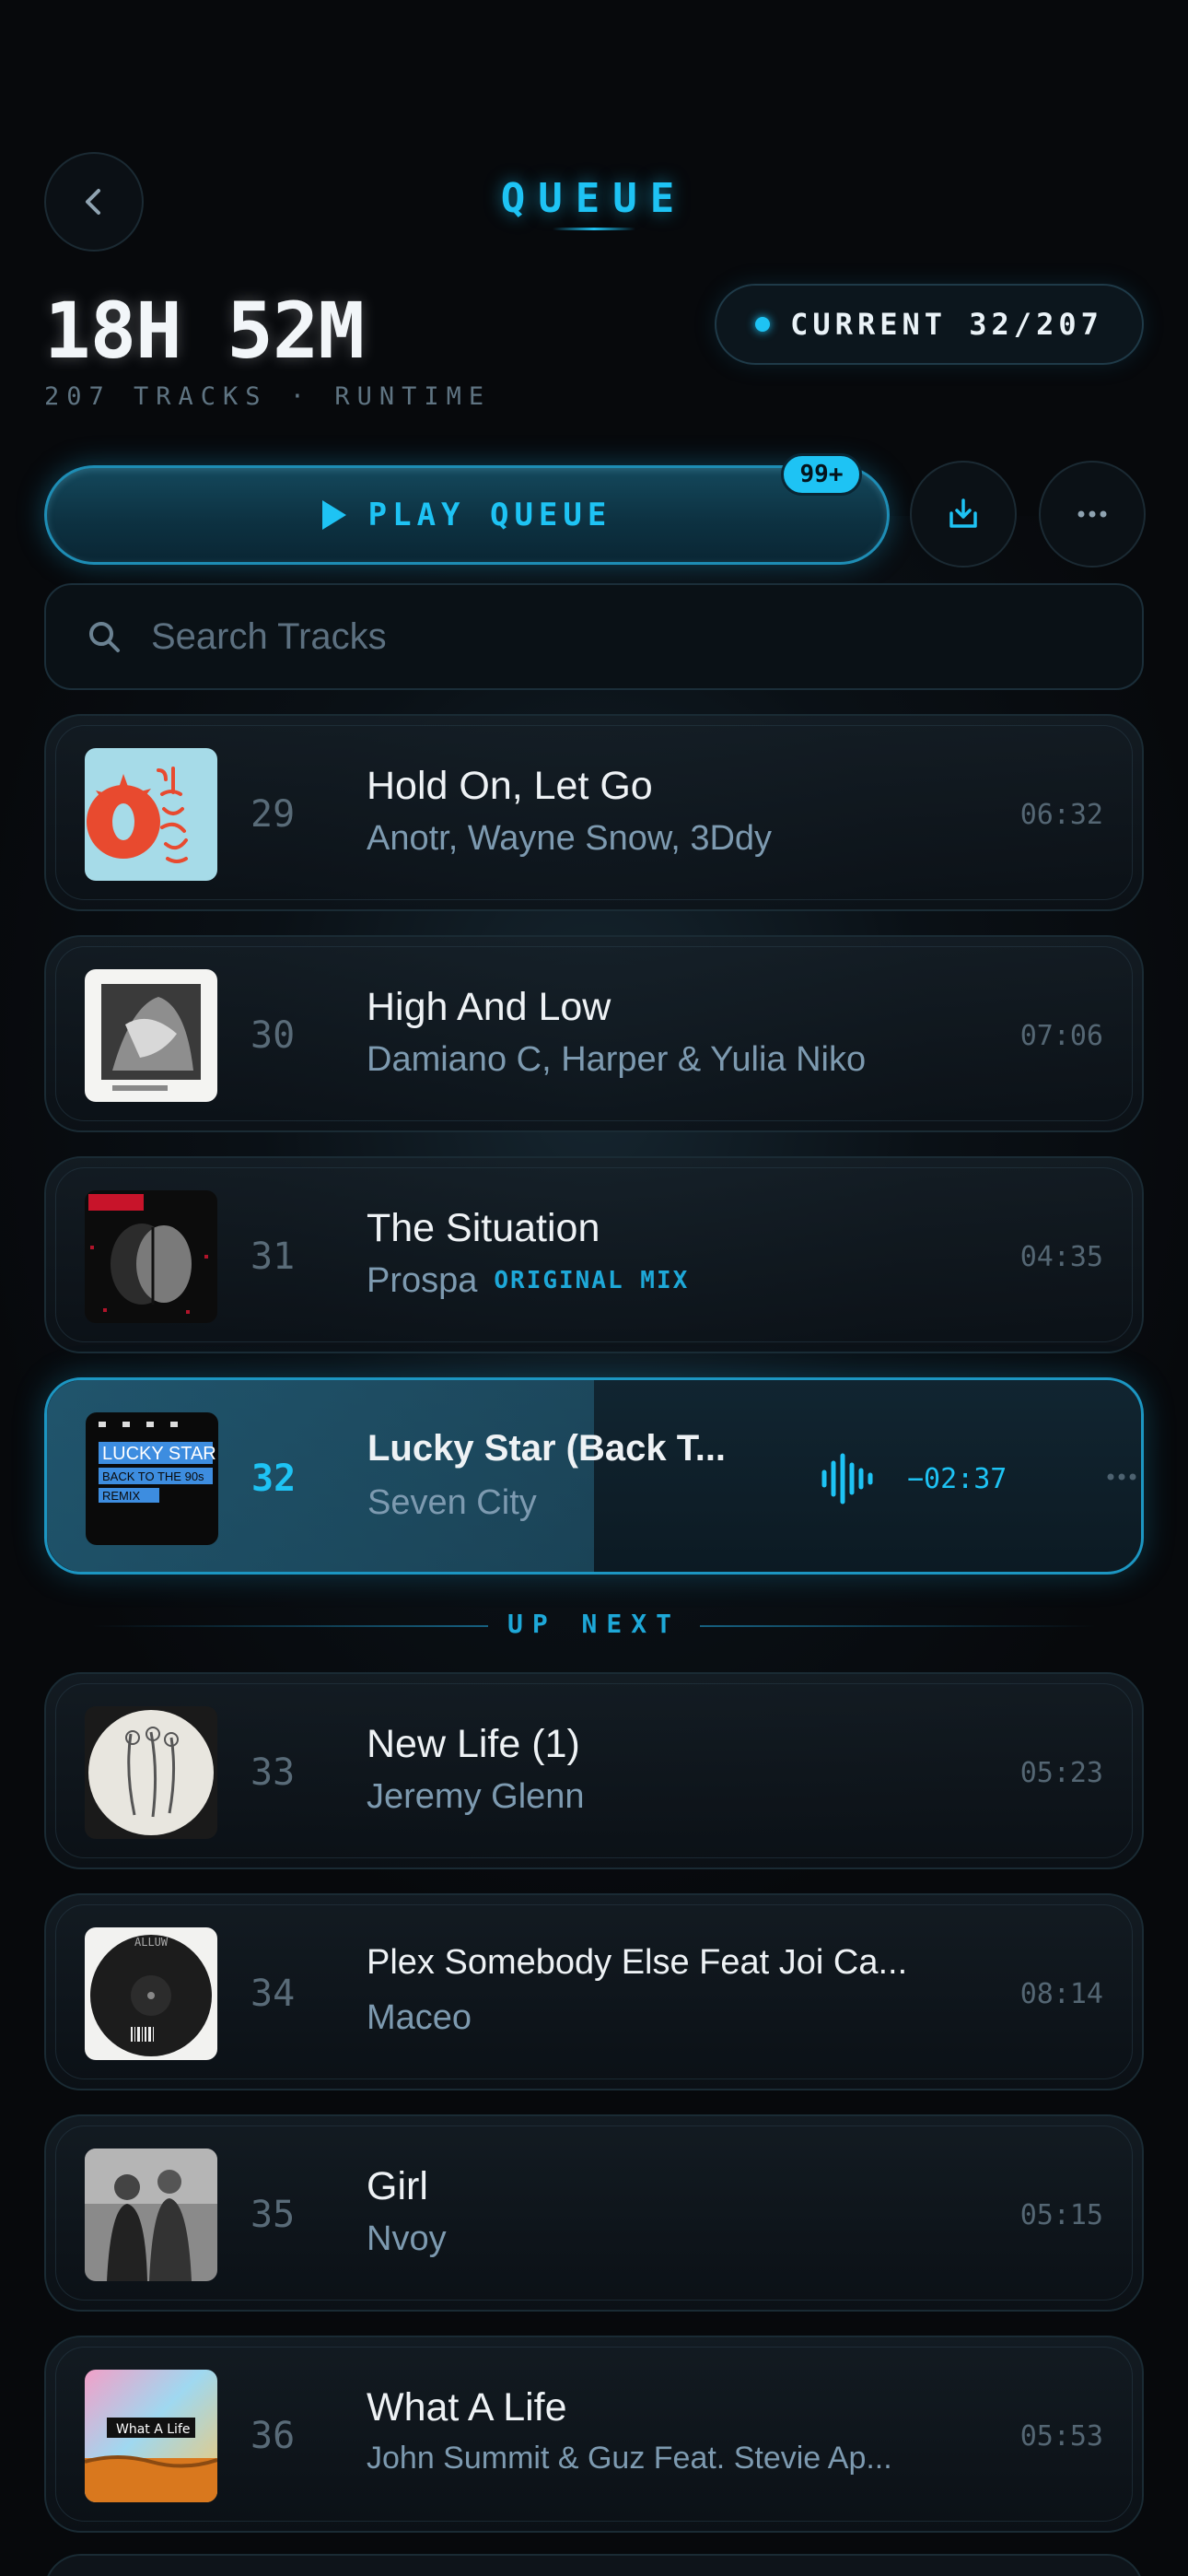 The width and height of the screenshot is (1188, 2576). I want to click on mix-tag: ORIGINAL MIX, so click(592, 1280).